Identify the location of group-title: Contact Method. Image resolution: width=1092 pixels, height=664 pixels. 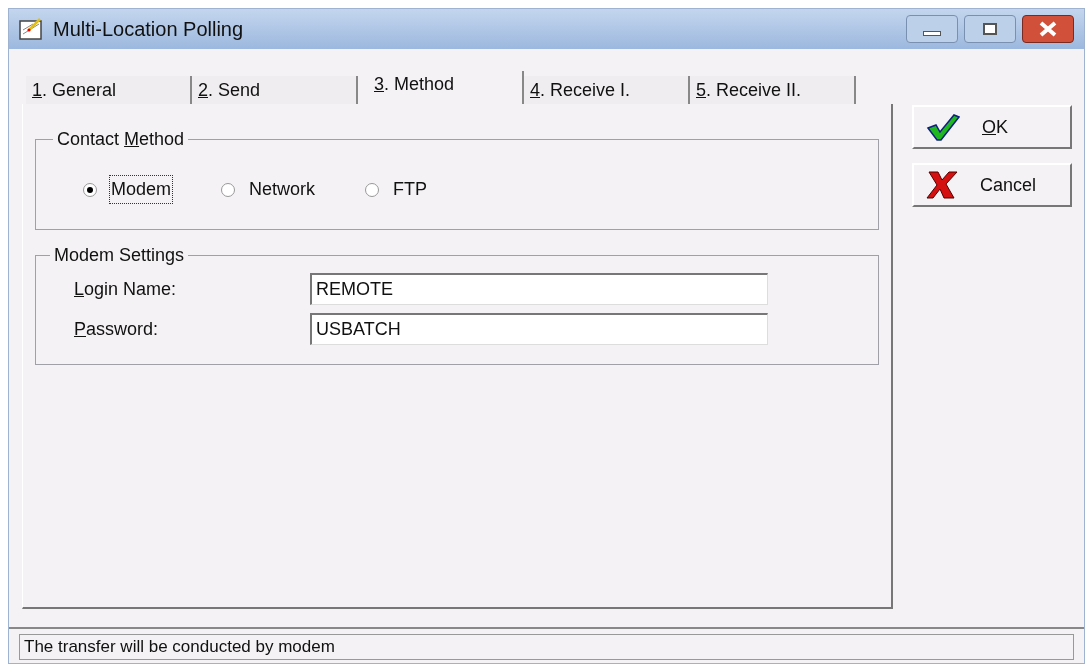
(121, 139).